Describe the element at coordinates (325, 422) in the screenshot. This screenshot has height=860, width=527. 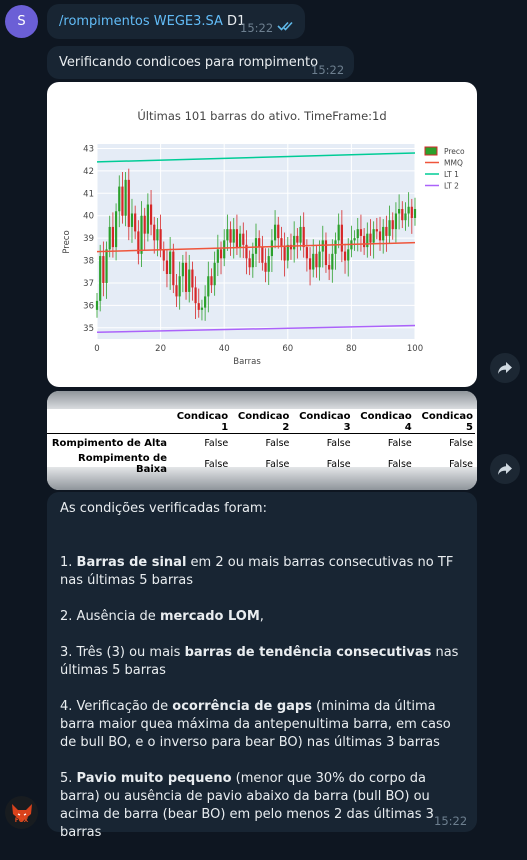
I see `table-header-cell: Condicao 3` at that location.